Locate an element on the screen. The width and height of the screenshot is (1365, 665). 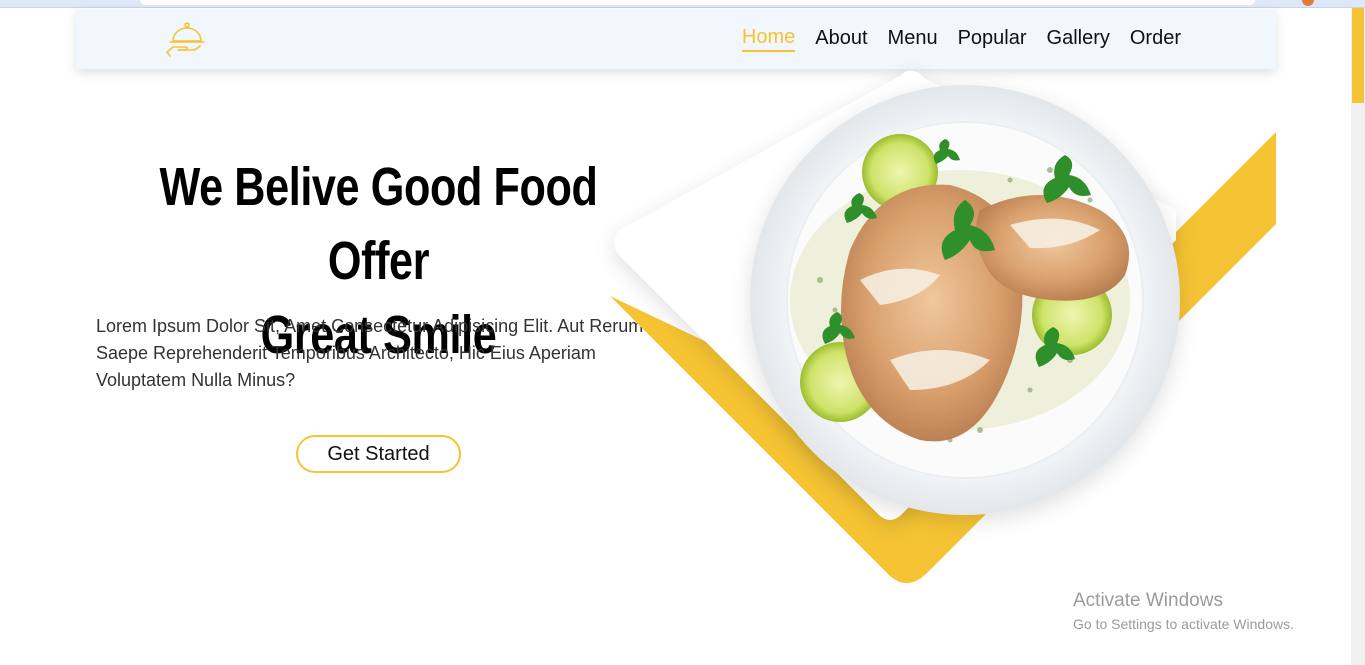
nav-order: Order is located at coordinates (1155, 39).